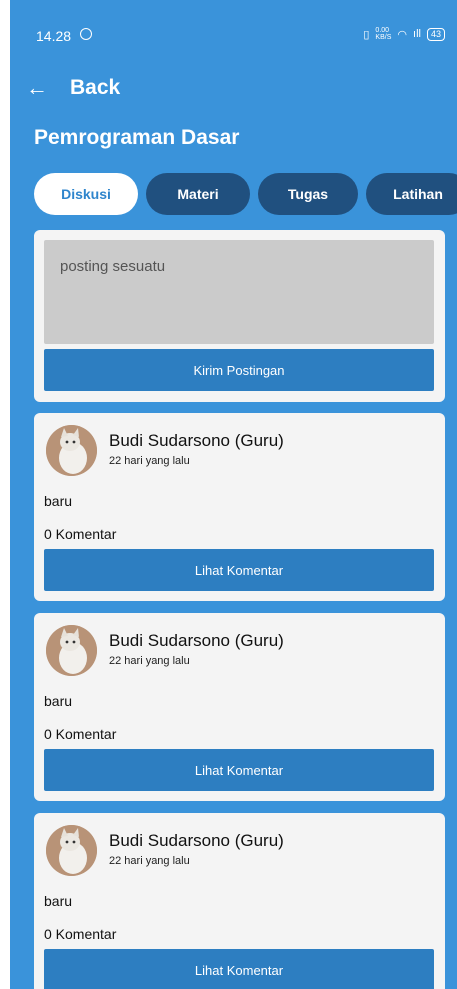 The image size is (457, 989). Describe the element at coordinates (239, 370) in the screenshot. I see `send-post-button: Kirim Postingan` at that location.